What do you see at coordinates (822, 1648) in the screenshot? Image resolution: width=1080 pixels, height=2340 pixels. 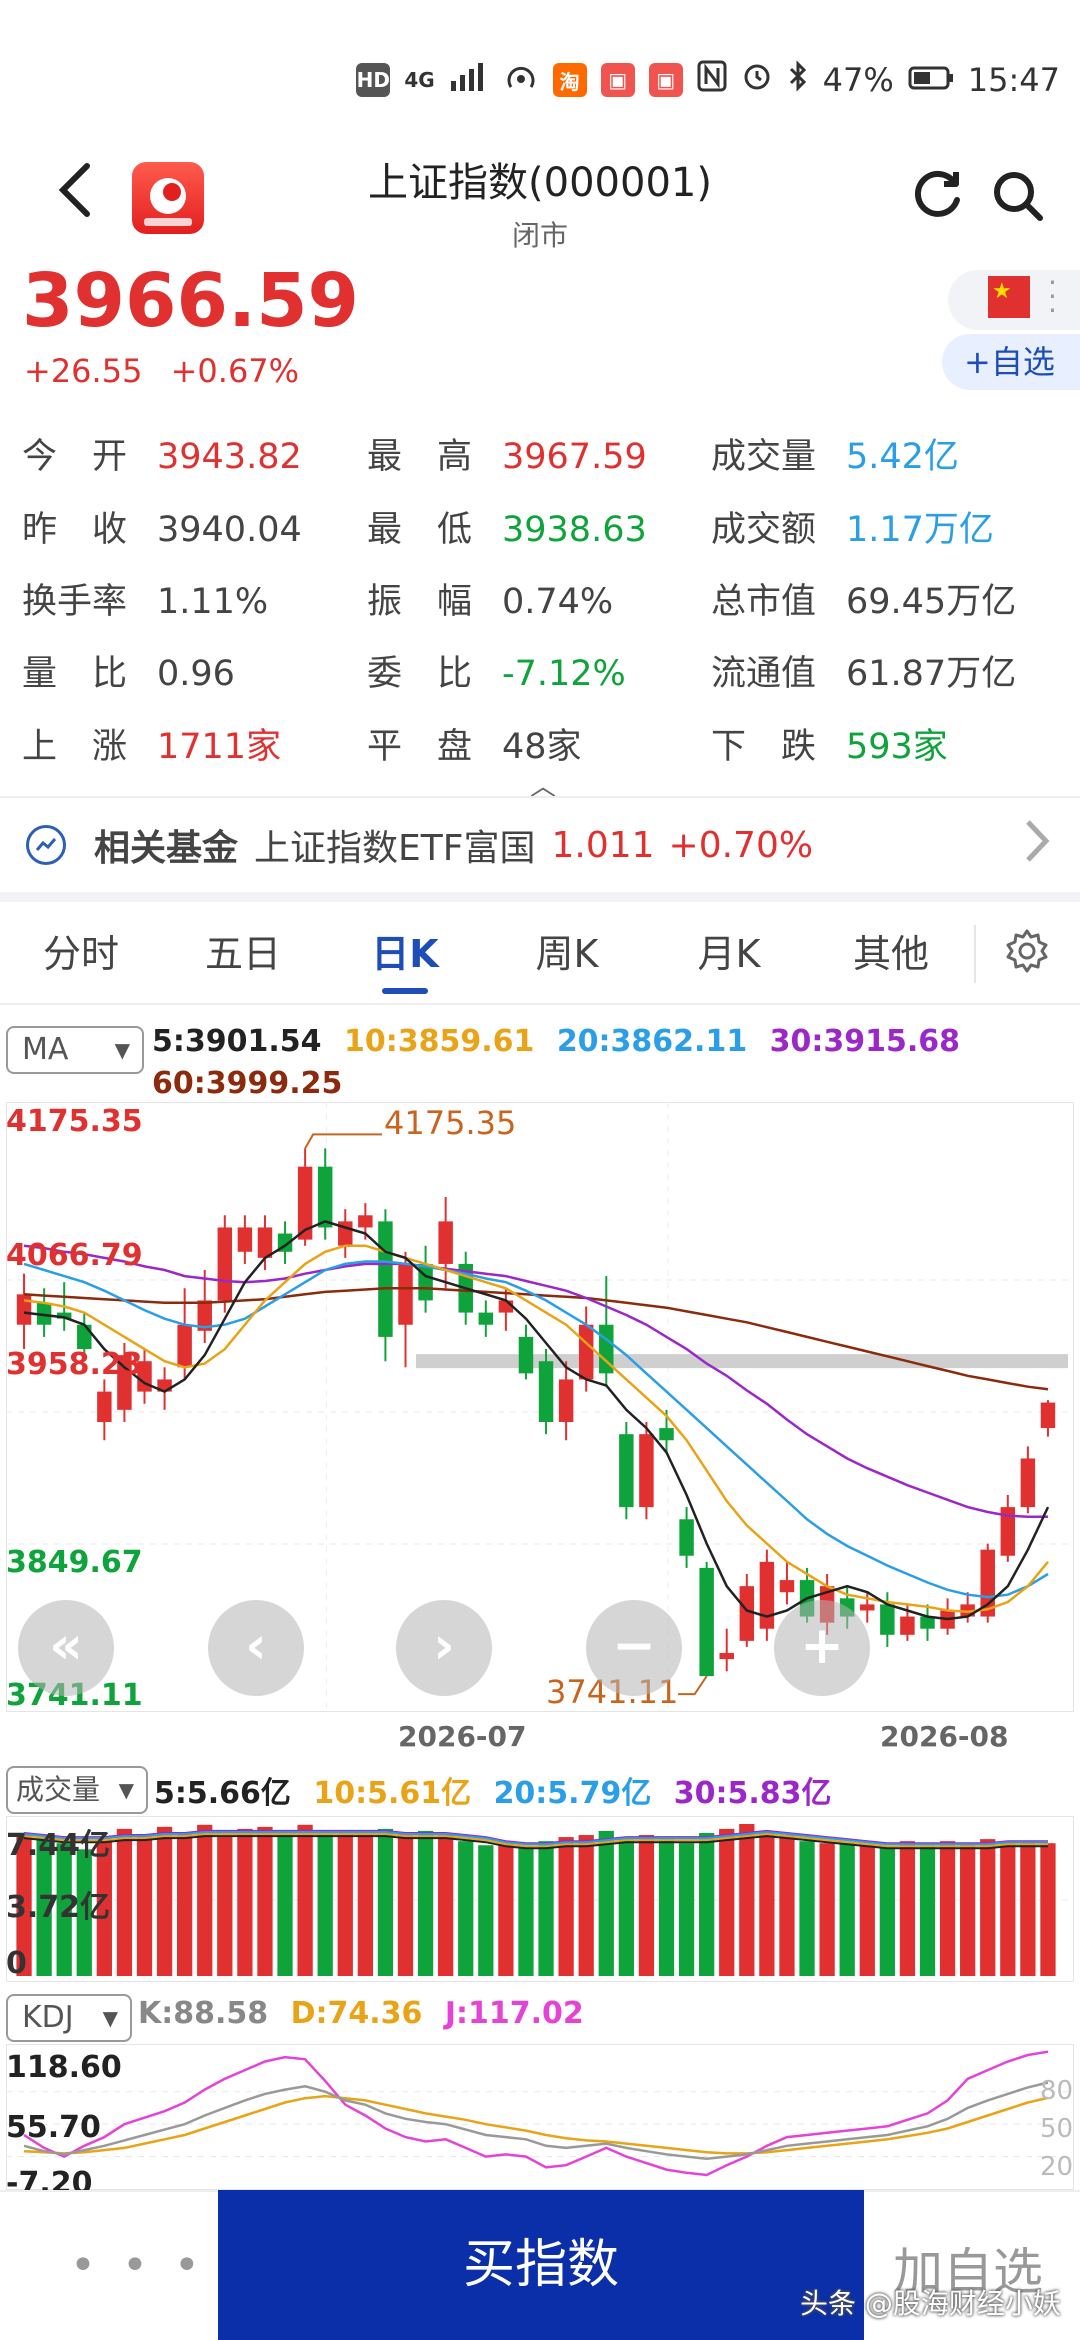 I see `zoom-in-button: +` at bounding box center [822, 1648].